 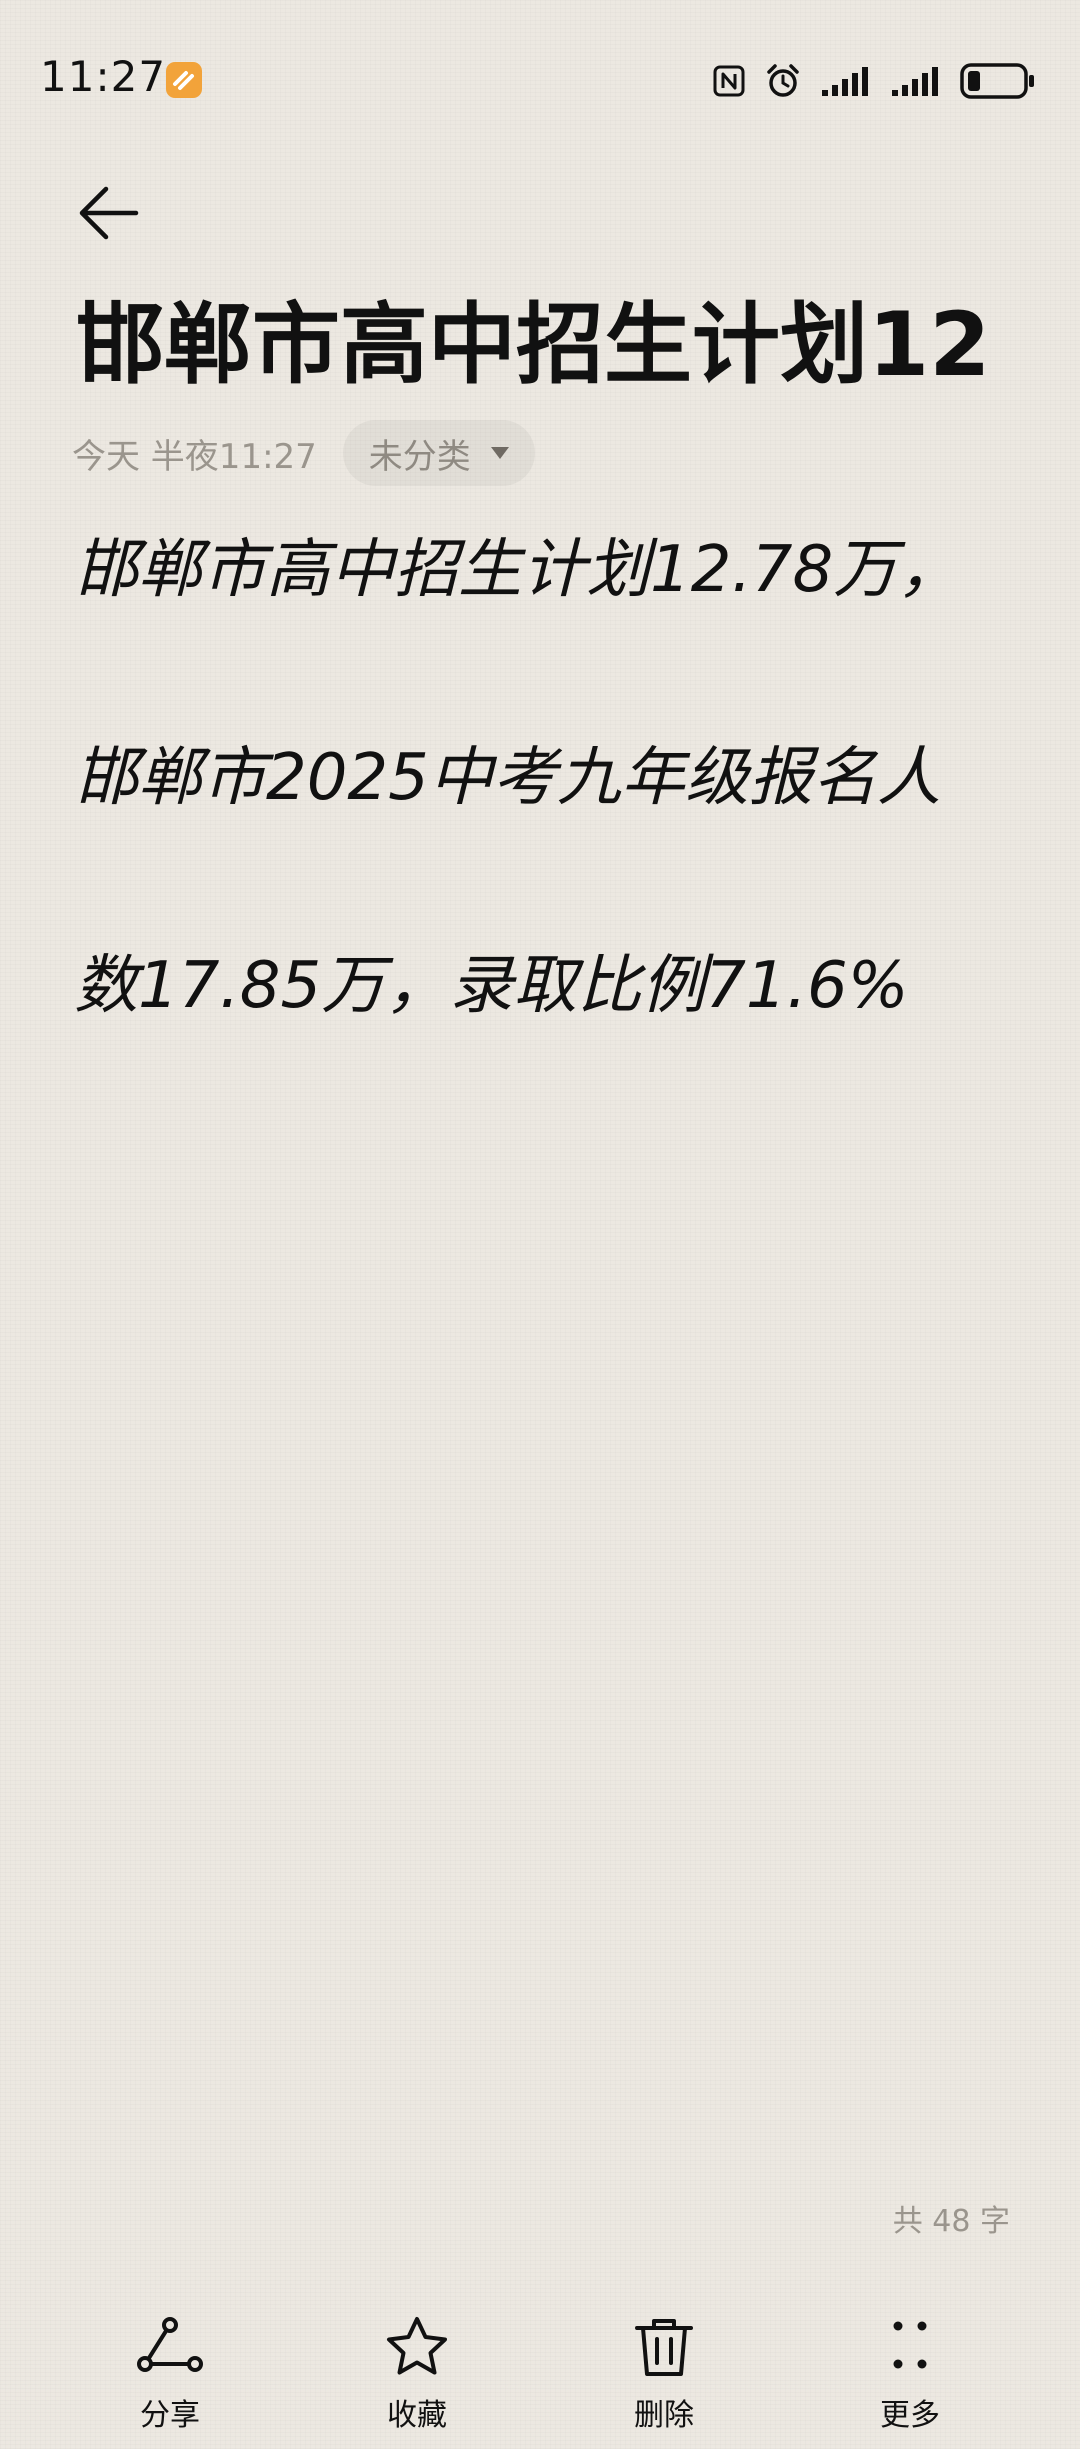 I want to click on arrow-left-icon, so click(x=109, y=213).